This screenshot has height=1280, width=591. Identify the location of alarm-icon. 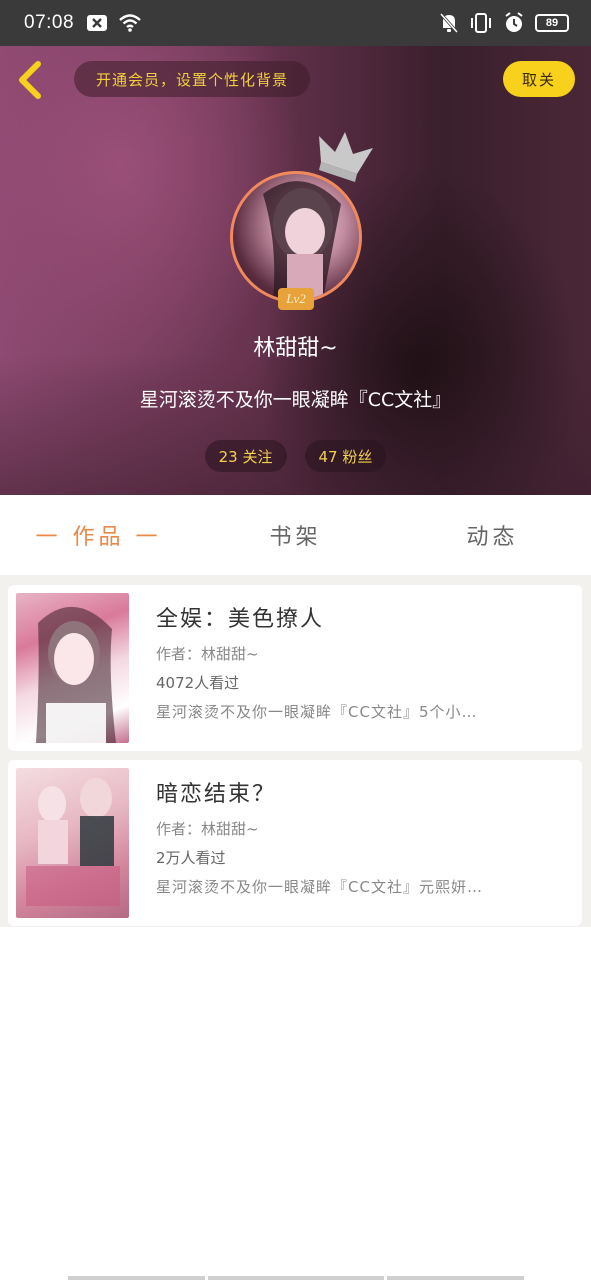
(514, 22).